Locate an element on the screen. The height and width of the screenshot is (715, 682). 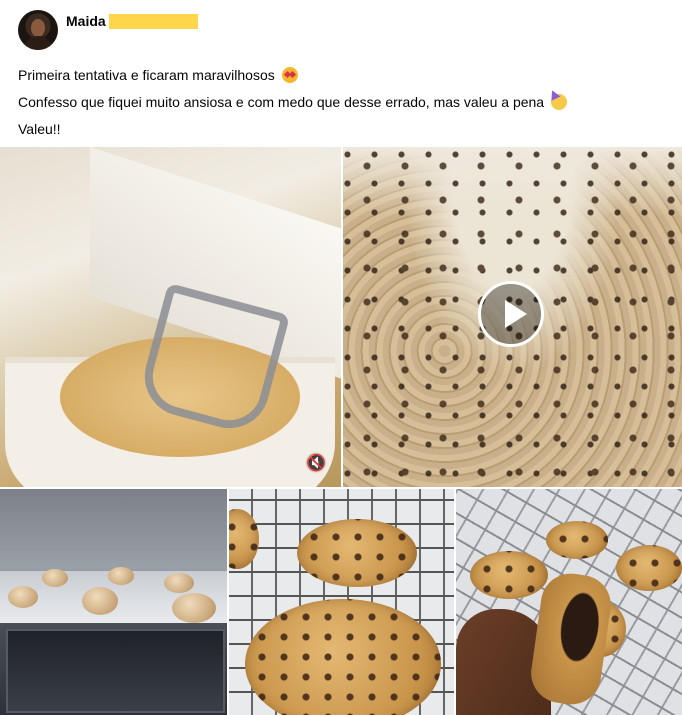
post-line-3: Valeu!! is located at coordinates (343, 129).